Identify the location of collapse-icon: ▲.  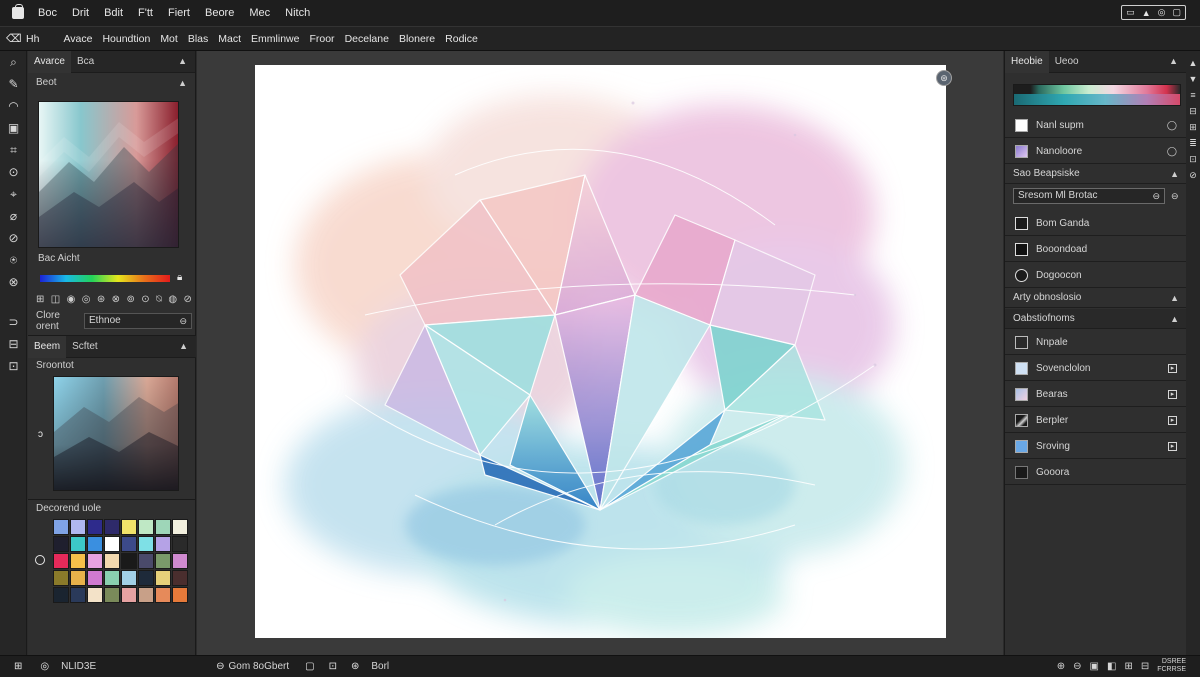
(182, 61).